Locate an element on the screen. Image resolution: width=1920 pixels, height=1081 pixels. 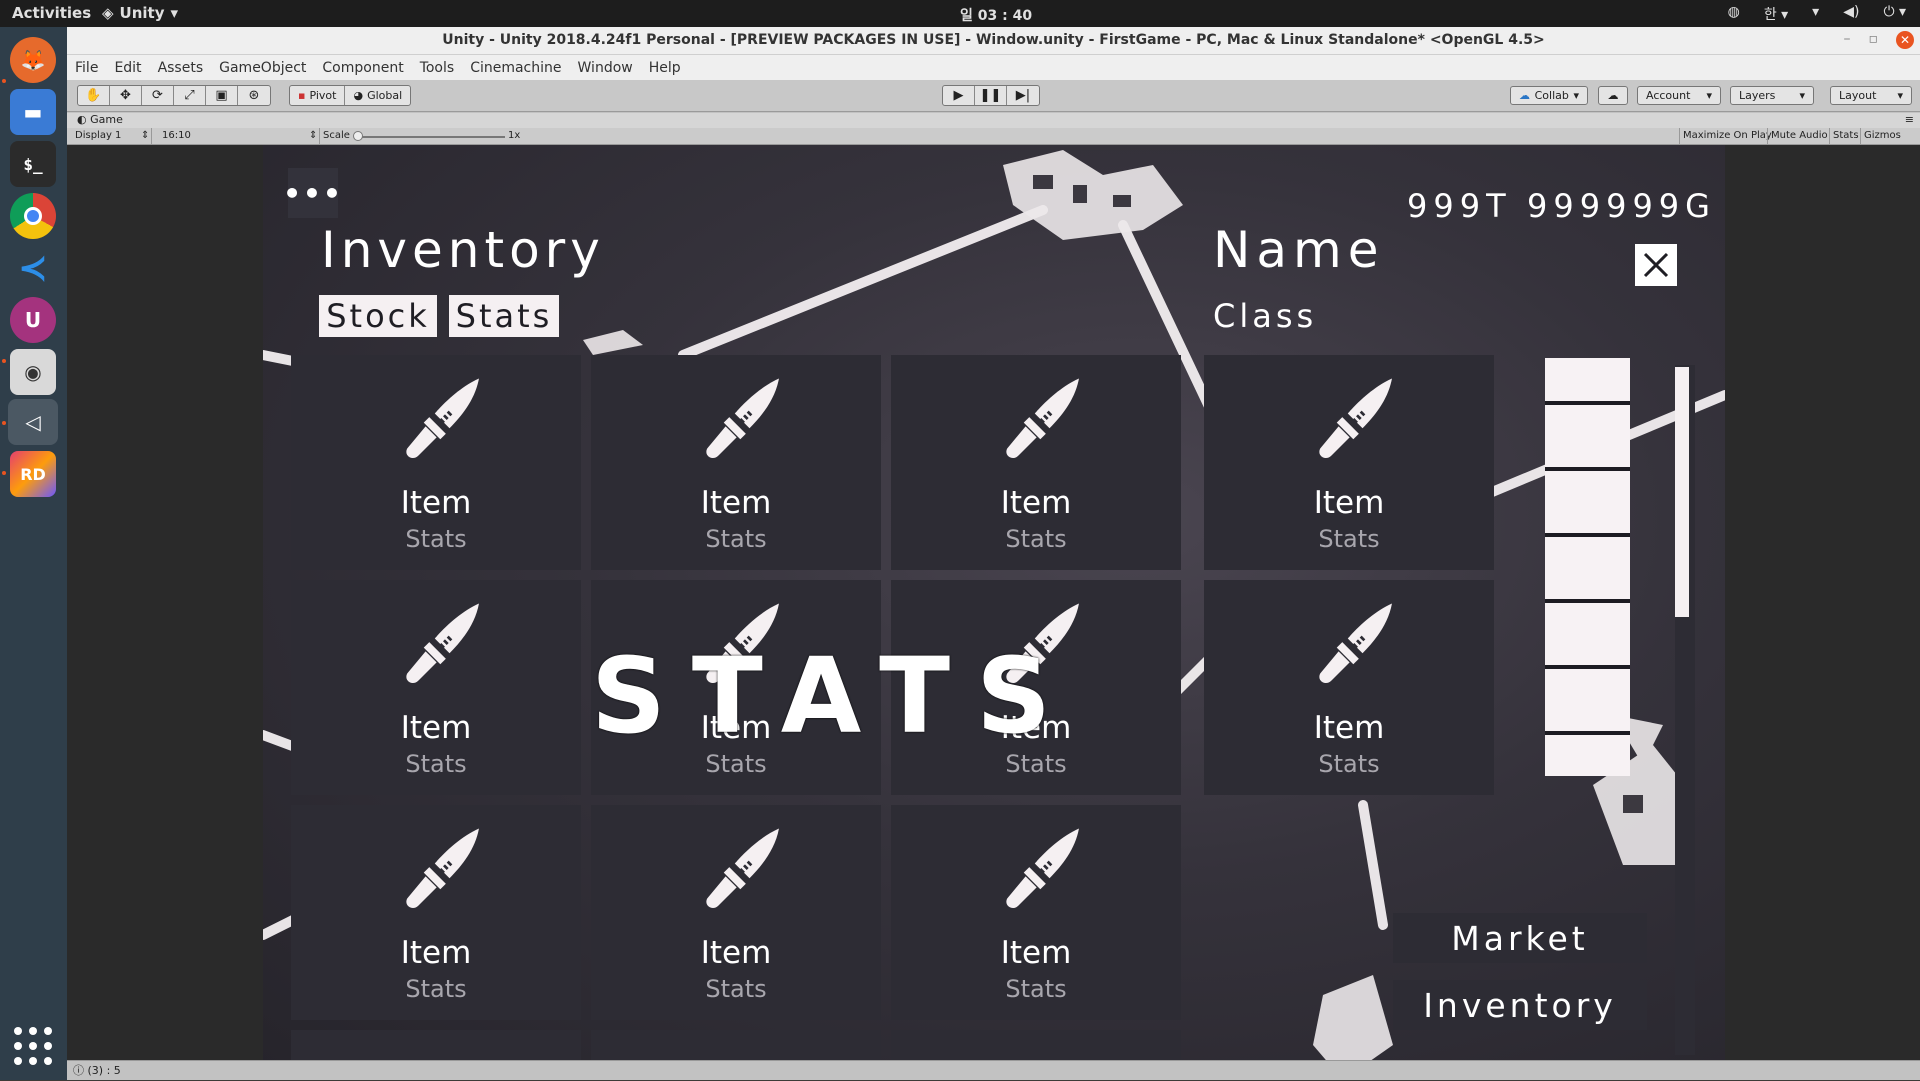
wifi-icon: ▾ is located at coordinates (1815, 14).